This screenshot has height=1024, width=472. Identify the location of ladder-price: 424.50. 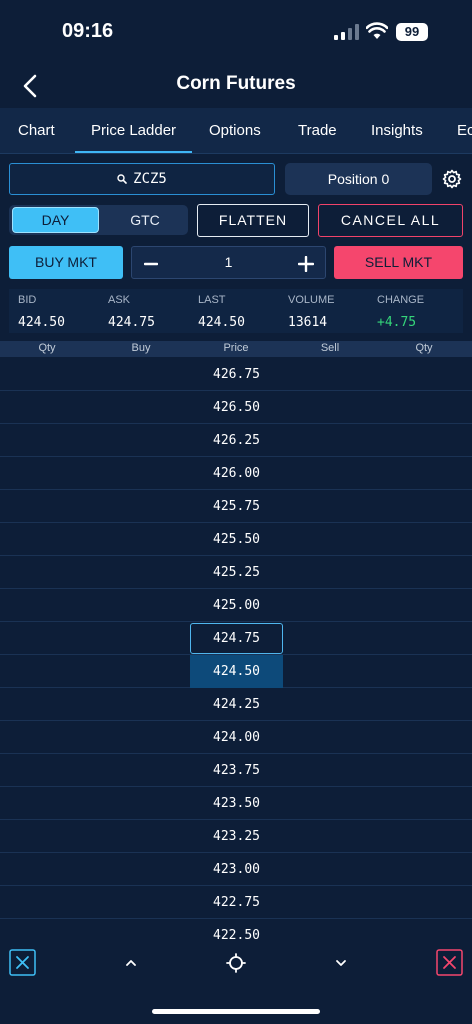
(236, 671).